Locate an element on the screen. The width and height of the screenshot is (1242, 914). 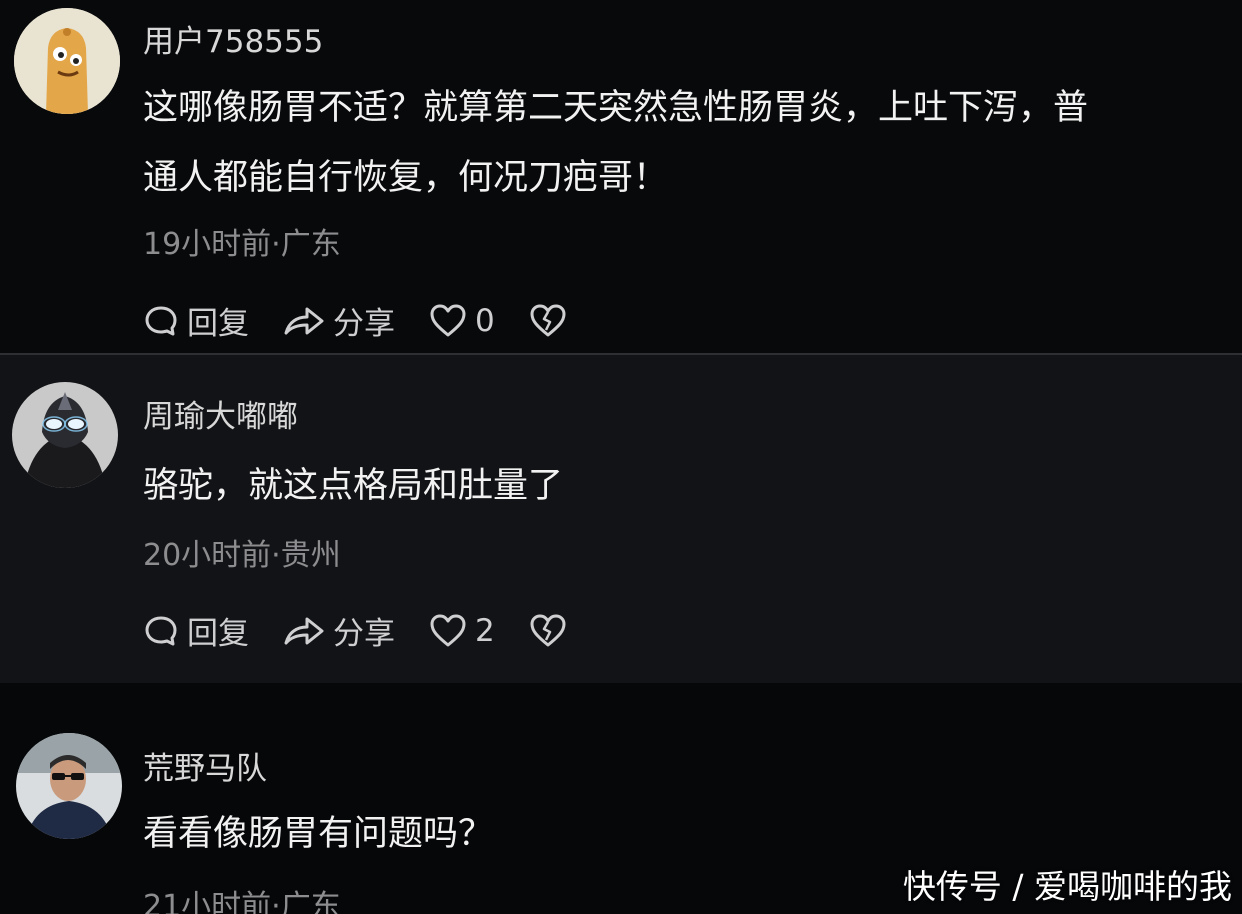
comment-text-line-1: 这哪像肠胃不适？就算第二天突然急性肠胃炎，上吐下泻，普 is located at coordinates (616, 108).